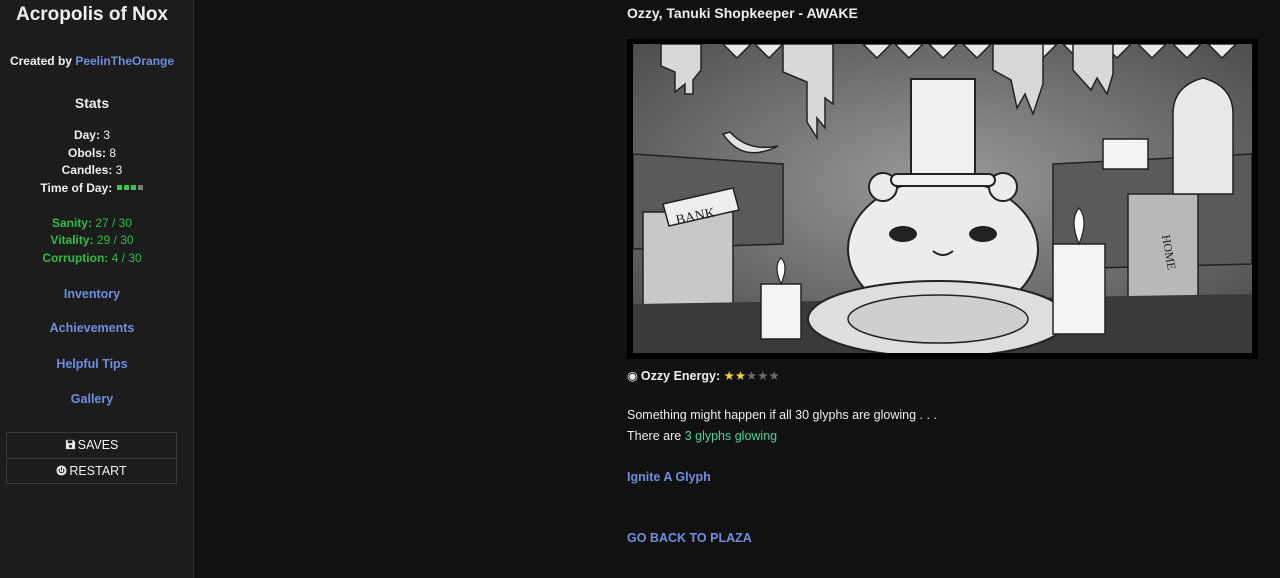 This screenshot has width=1280, height=578. What do you see at coordinates (92, 399) in the screenshot?
I see `gallery-link: Gallery` at bounding box center [92, 399].